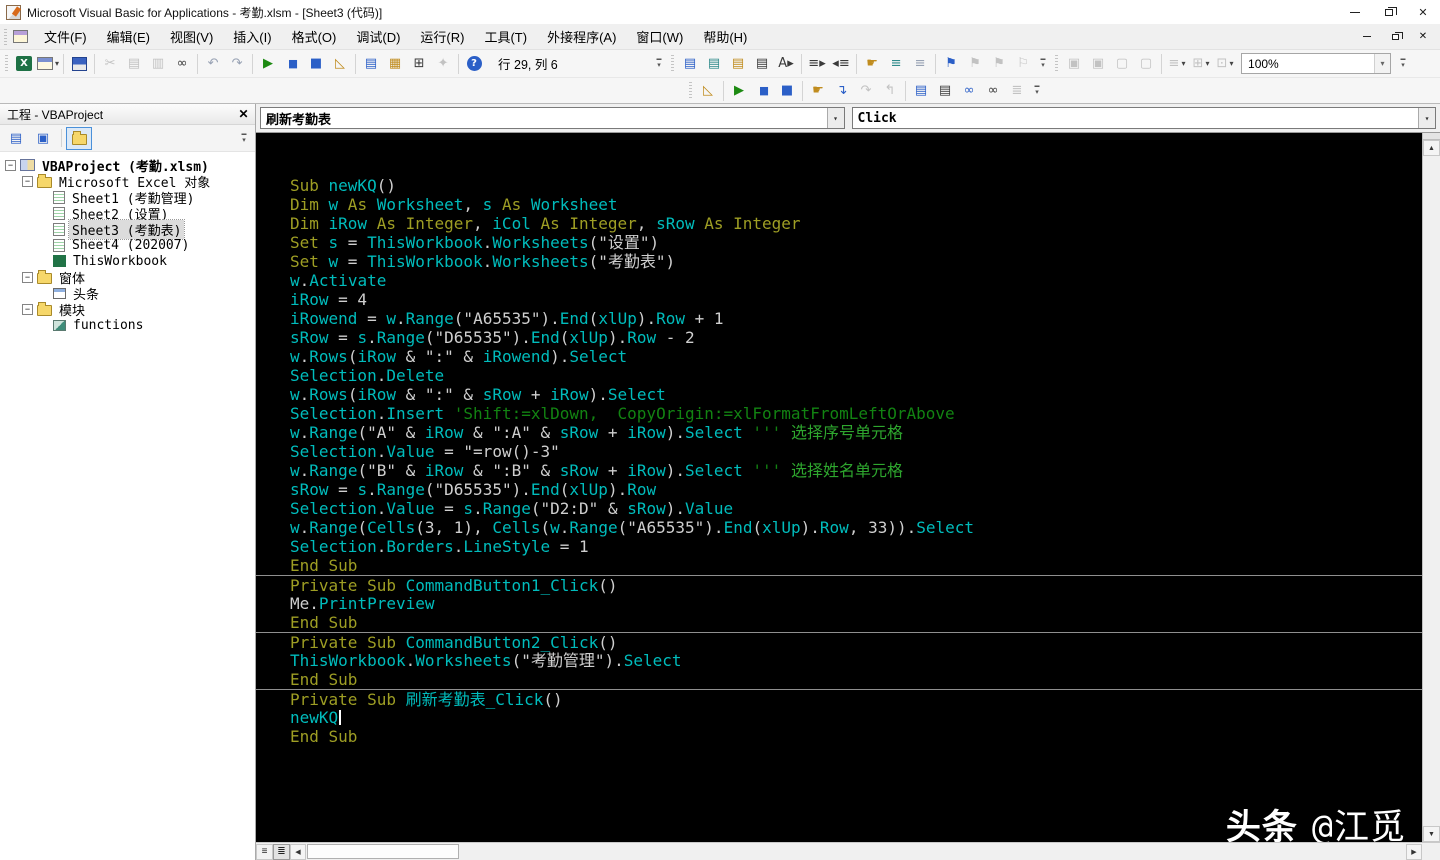 The image size is (1440, 860). What do you see at coordinates (856, 185) in the screenshot?
I see `code-line: Sub newKQ()` at bounding box center [856, 185].